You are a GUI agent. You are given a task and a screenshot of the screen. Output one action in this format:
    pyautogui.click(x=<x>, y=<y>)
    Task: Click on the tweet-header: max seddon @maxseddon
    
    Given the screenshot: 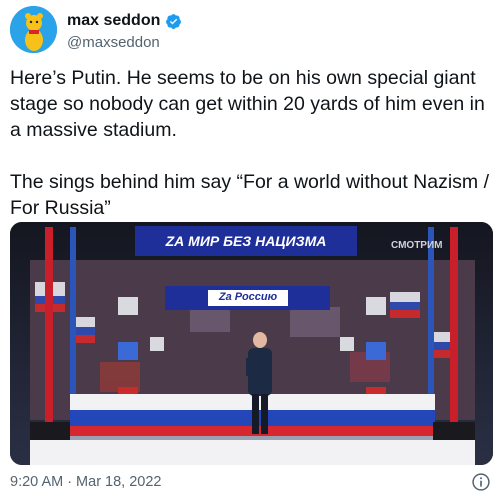 What is the action you would take?
    pyautogui.click(x=250, y=30)
    